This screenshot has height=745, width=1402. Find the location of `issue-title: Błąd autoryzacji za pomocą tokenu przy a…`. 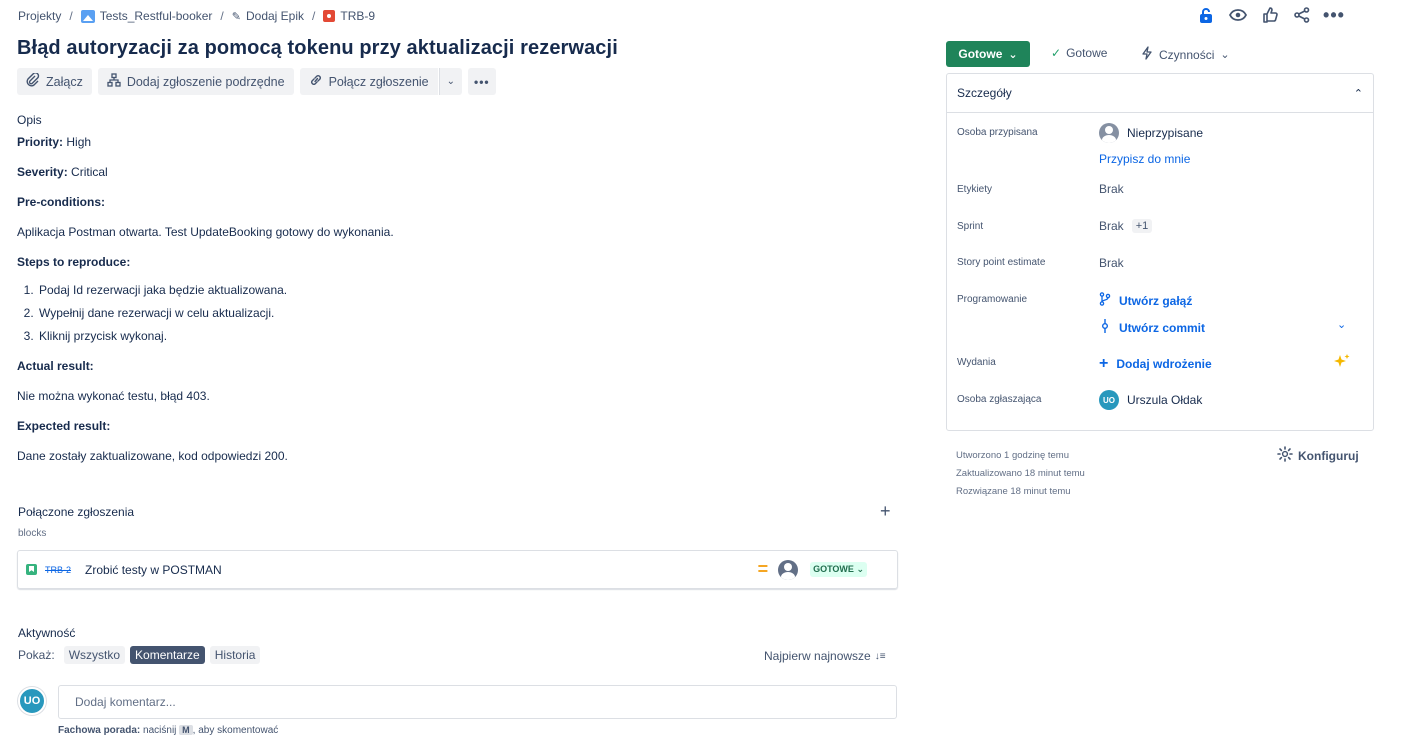

issue-title: Błąd autoryzacji za pomocą tokenu przy a… is located at coordinates (317, 48).